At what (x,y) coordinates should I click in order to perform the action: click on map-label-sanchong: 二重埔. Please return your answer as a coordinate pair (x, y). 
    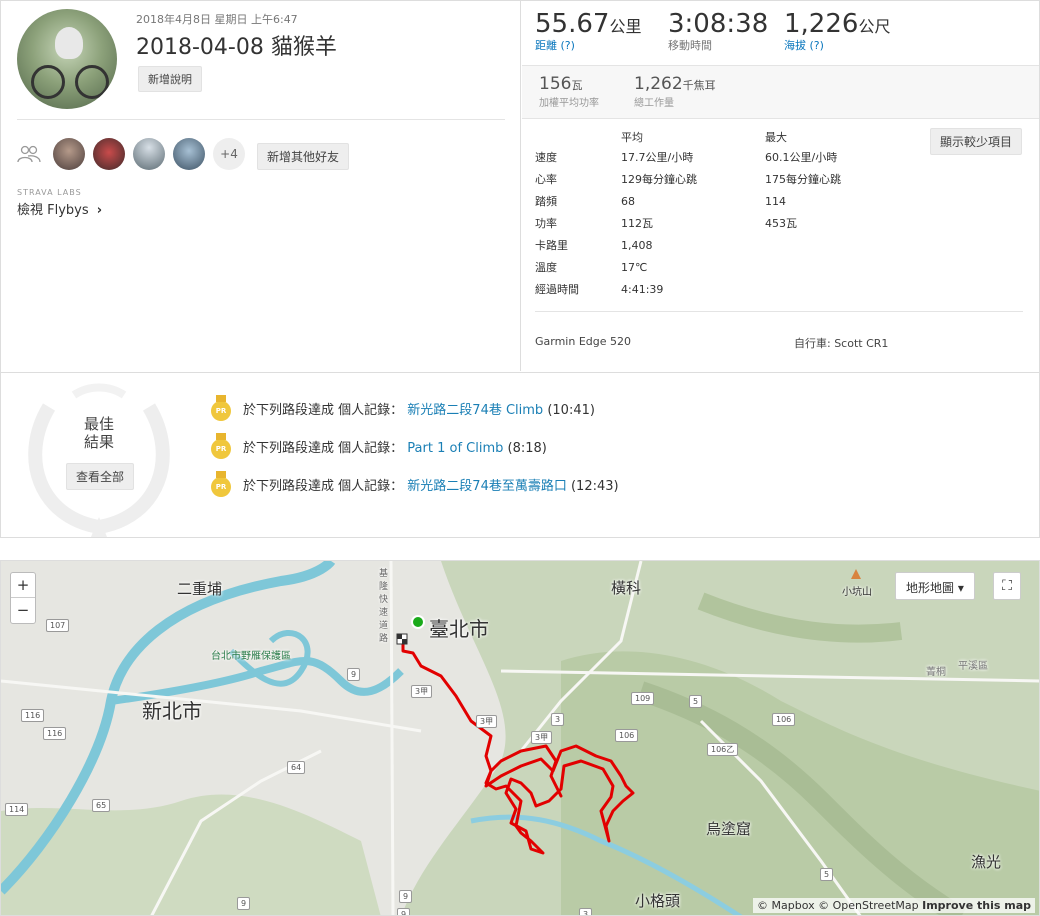
    Looking at the image, I should click on (200, 589).